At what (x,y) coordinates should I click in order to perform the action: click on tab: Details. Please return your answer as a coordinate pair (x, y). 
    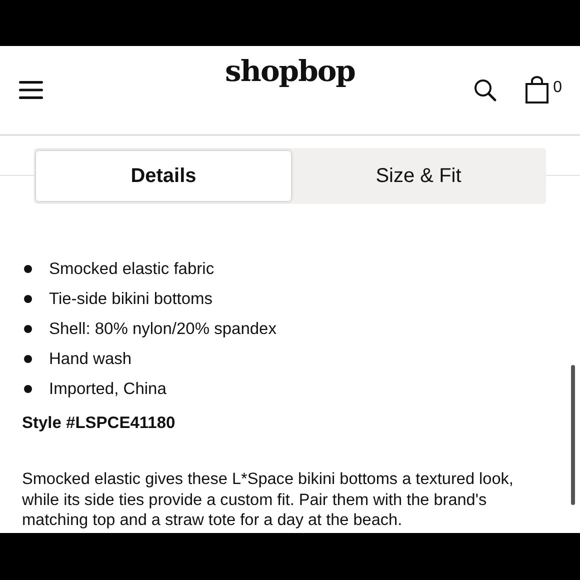
    Looking at the image, I should click on (163, 176).